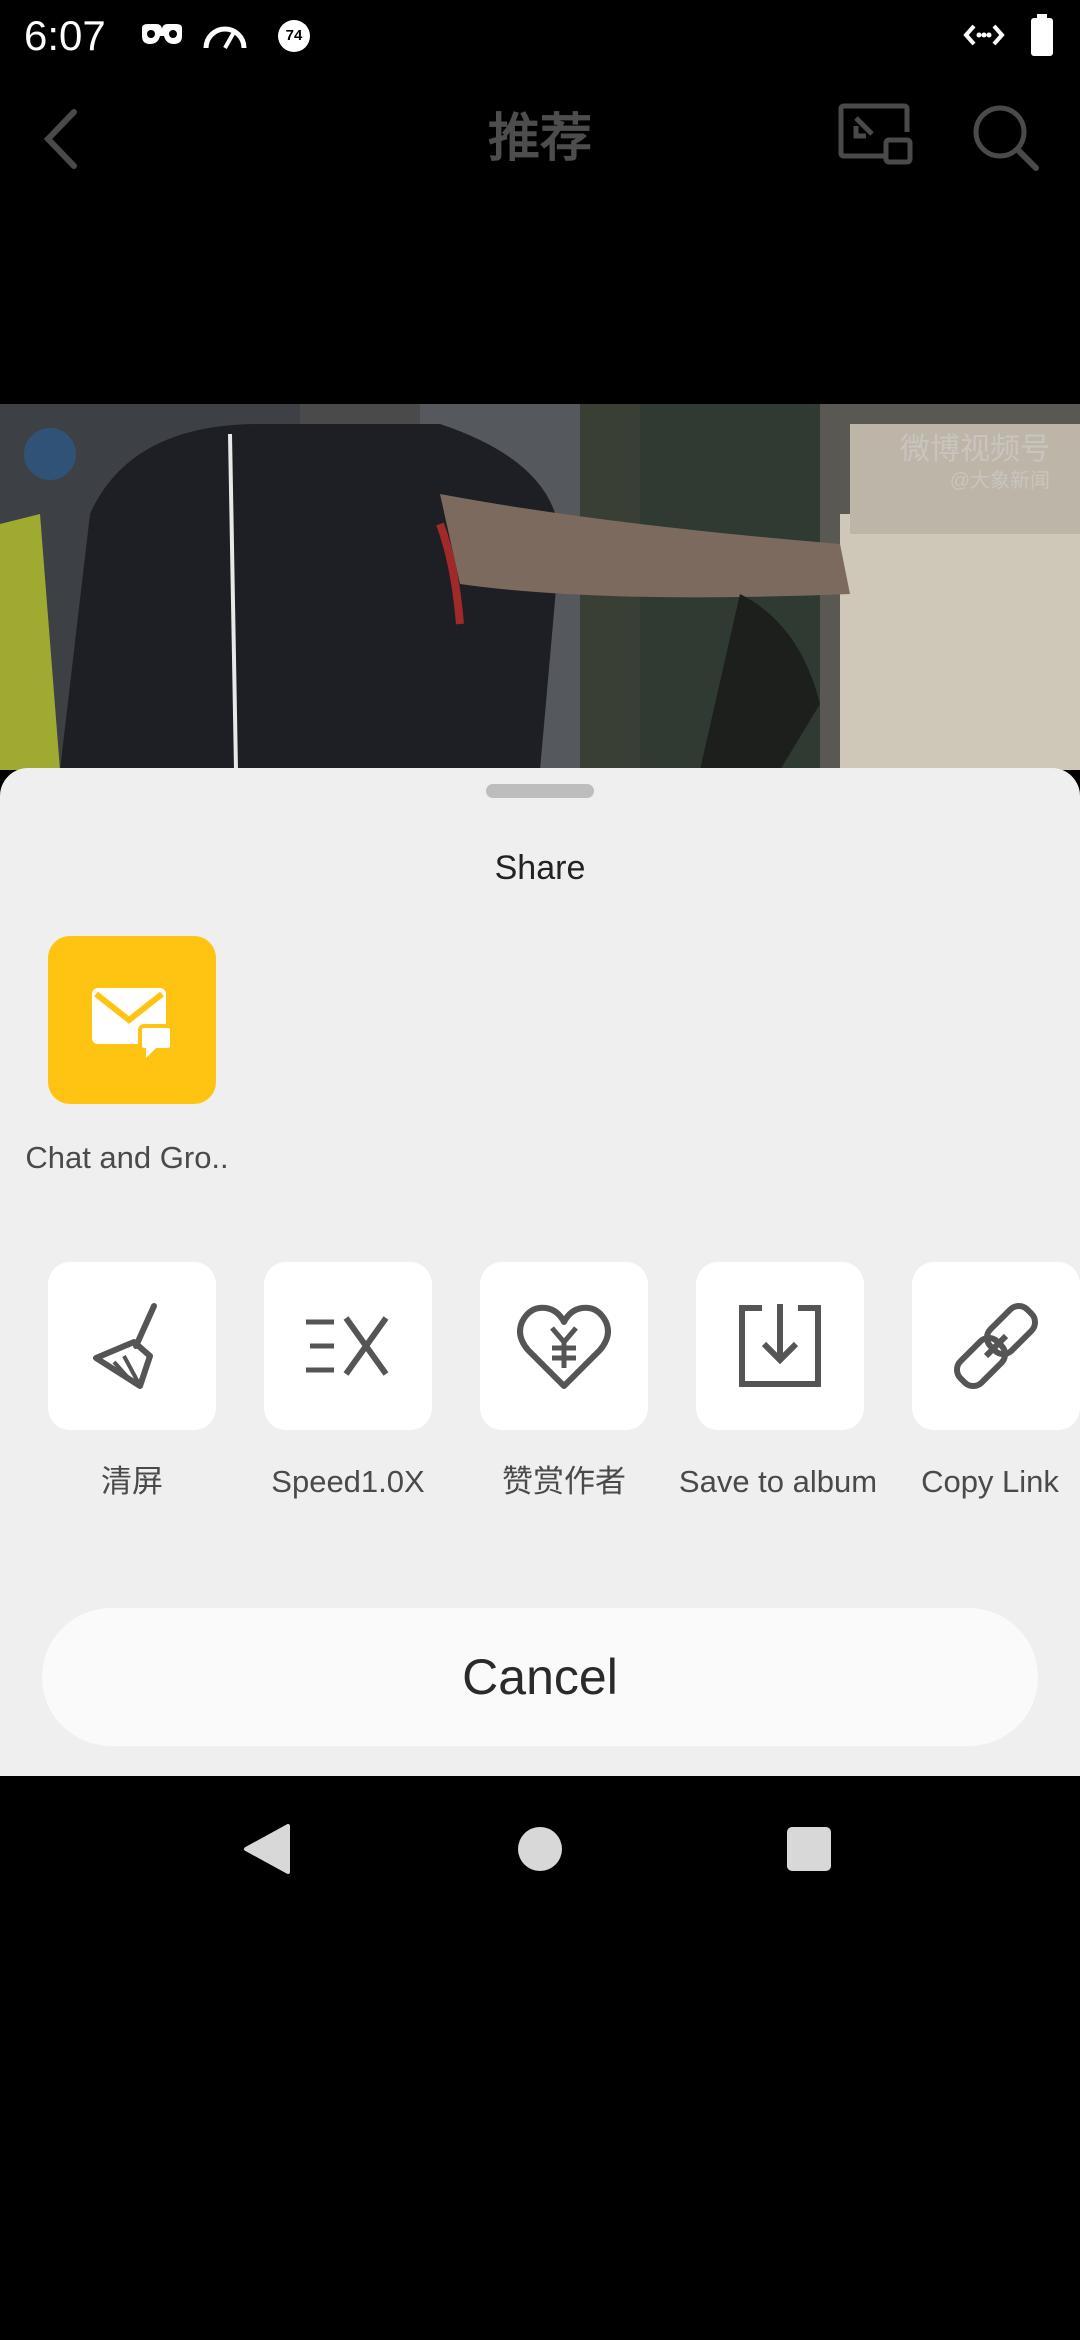 The height and width of the screenshot is (2340, 1080). Describe the element at coordinates (65, 35) in the screenshot. I see `status-time: 6:07` at that location.